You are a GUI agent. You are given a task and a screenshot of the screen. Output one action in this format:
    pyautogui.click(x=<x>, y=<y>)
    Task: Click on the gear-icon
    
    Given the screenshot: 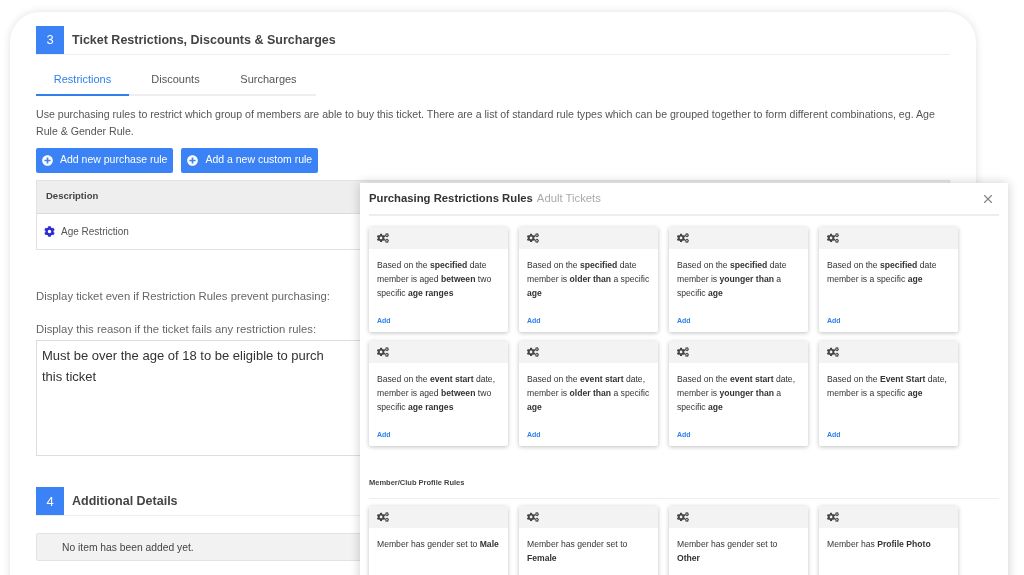 What is the action you would take?
    pyautogui.click(x=49, y=231)
    